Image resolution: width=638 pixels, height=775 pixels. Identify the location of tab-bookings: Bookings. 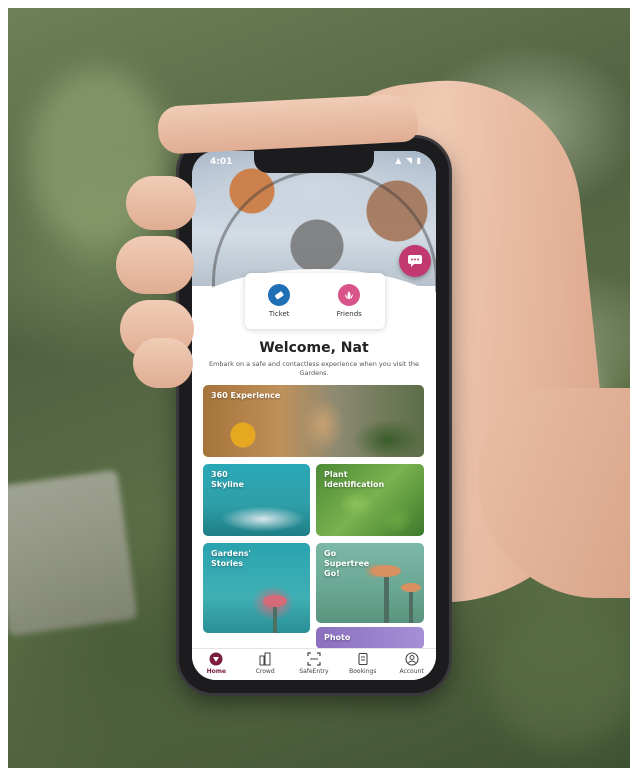
(363, 664).